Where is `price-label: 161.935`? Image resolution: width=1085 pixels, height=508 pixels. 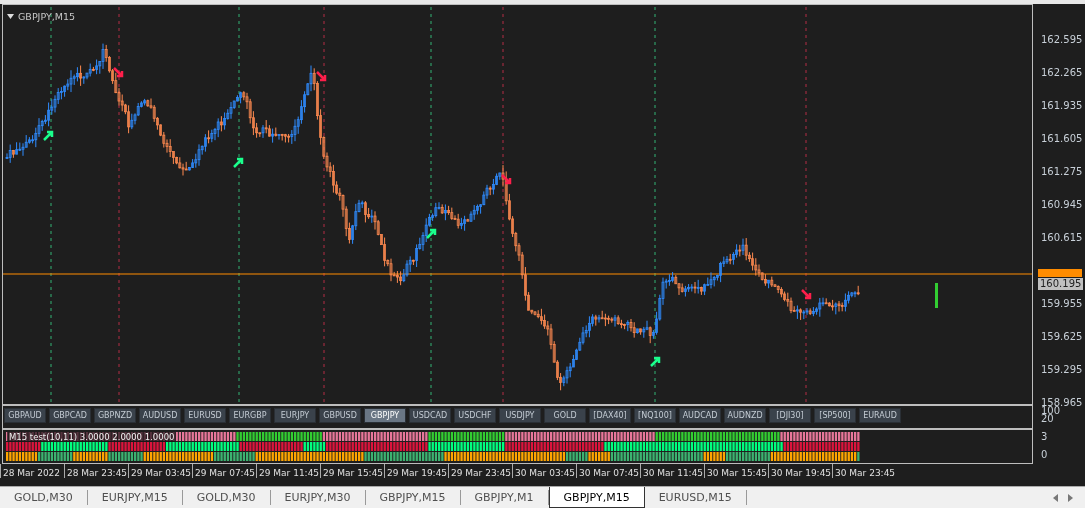
price-label: 161.935 is located at coordinates (1062, 106).